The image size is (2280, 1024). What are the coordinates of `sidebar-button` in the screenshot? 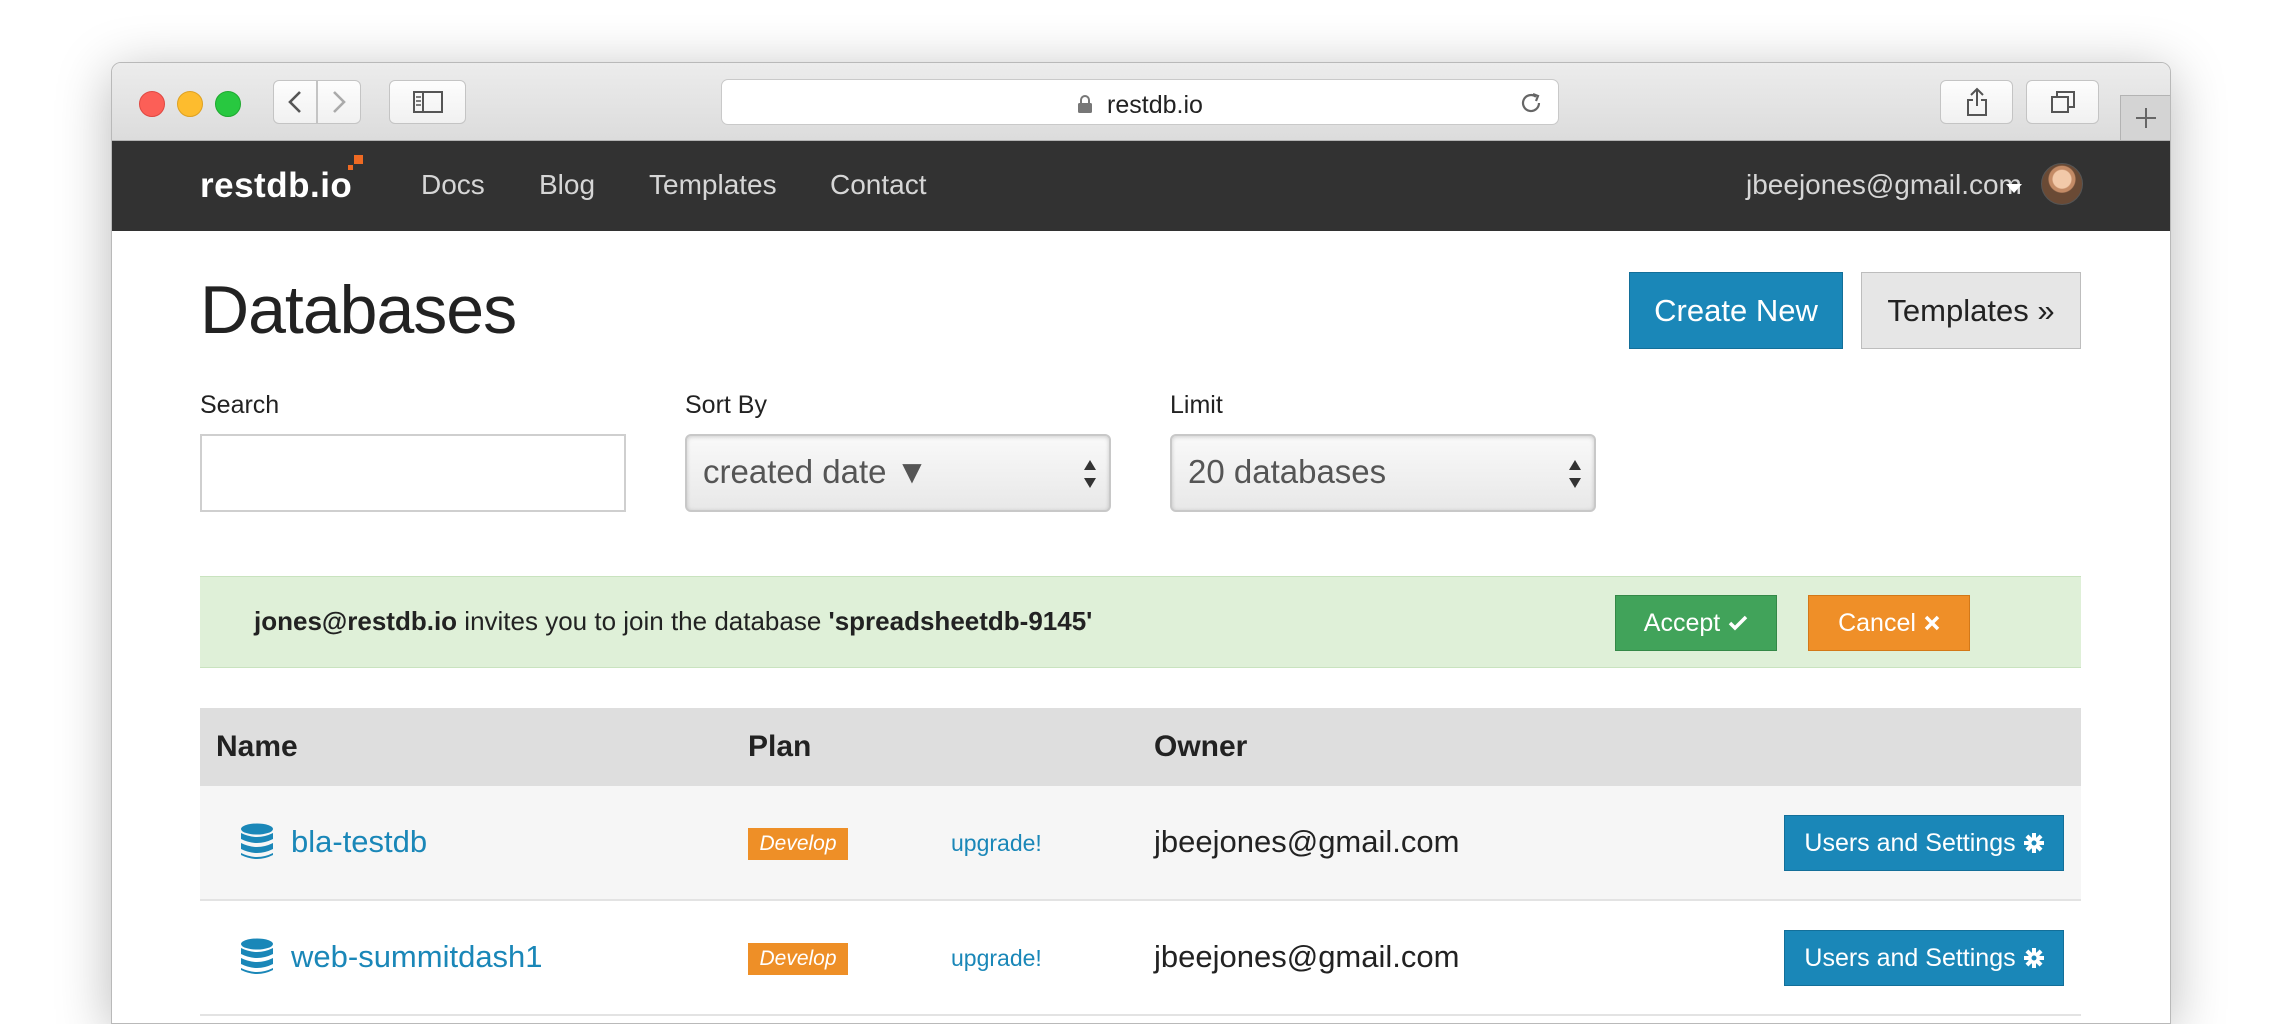 It's located at (427, 102).